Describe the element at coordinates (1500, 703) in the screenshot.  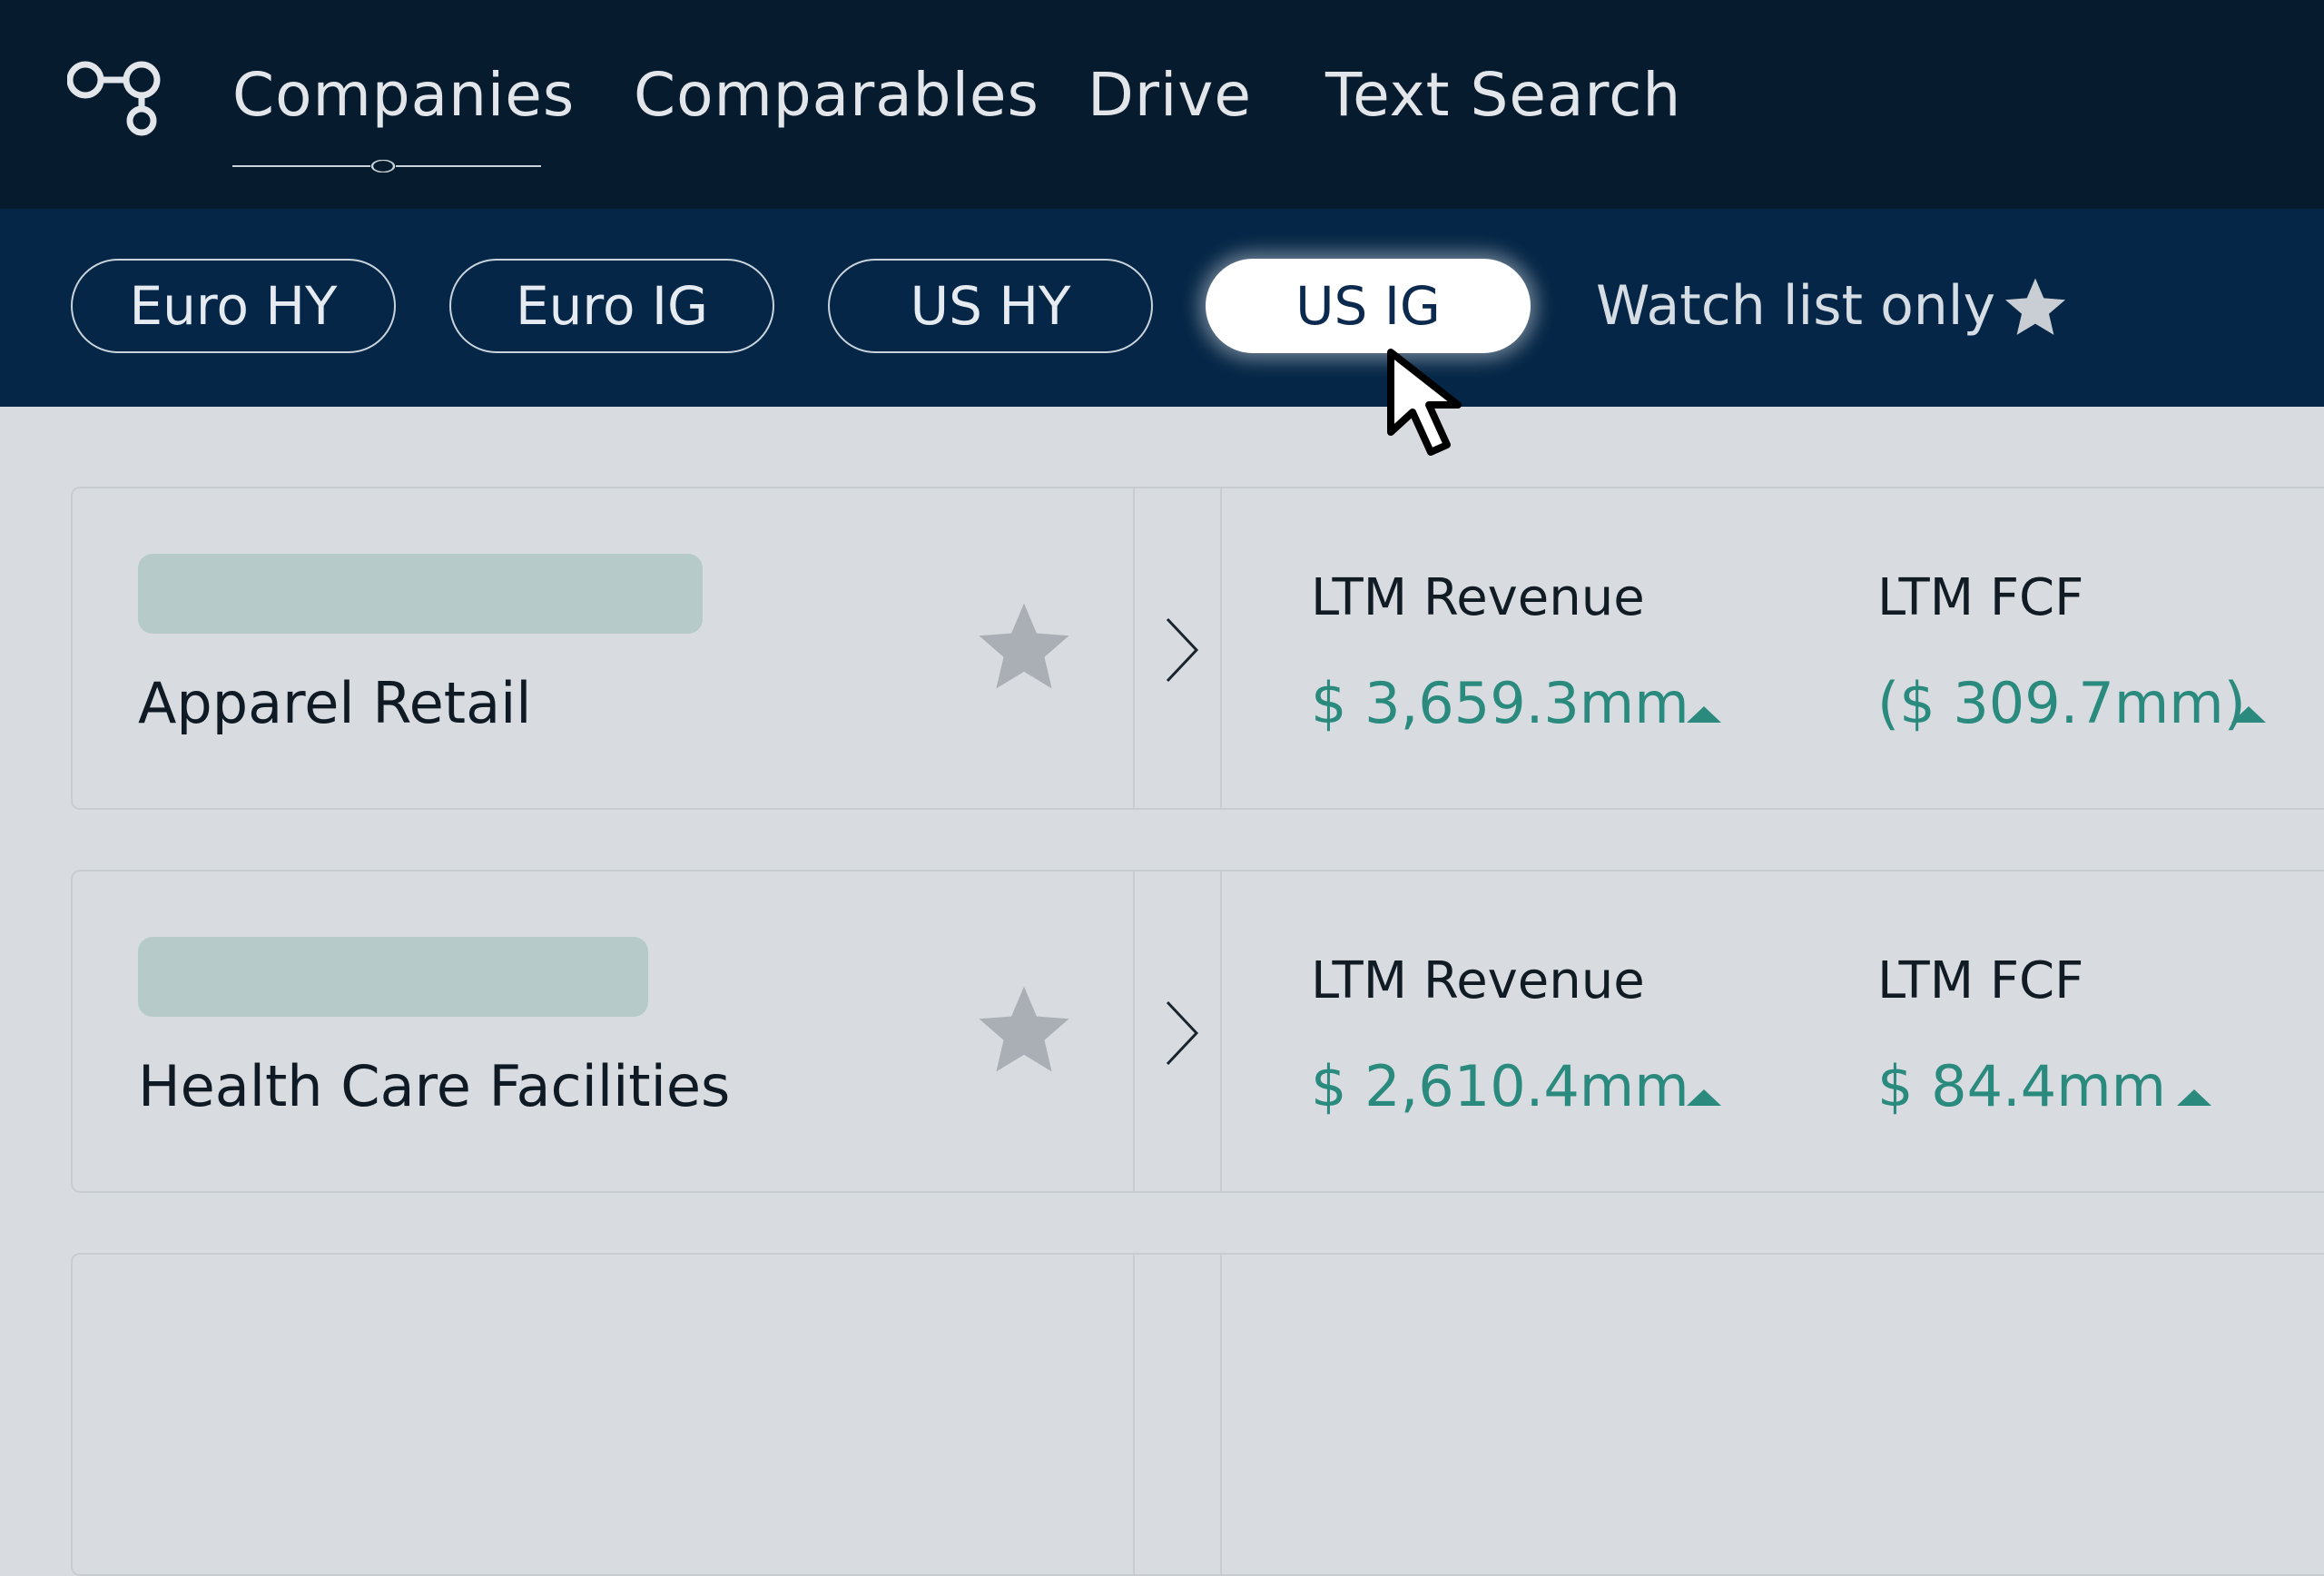
I see `metric-value-ltm-revenue: $ 3,659.3mm` at that location.